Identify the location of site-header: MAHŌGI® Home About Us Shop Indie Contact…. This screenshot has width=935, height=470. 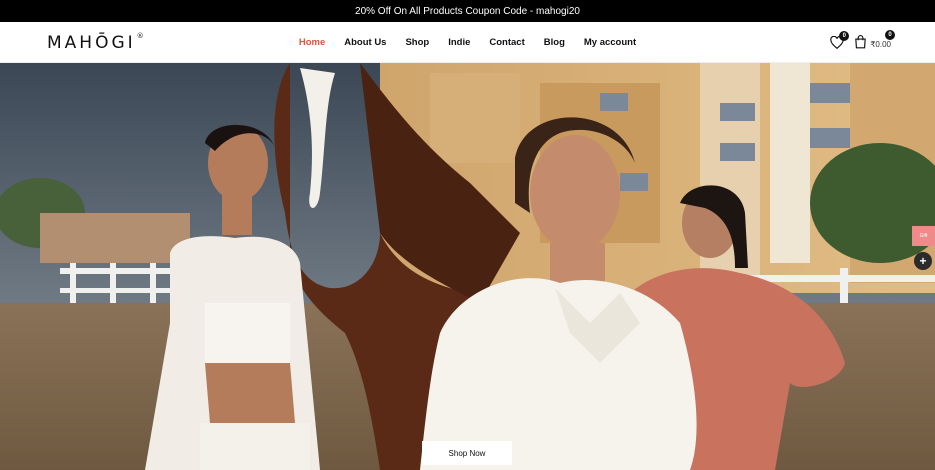
(467, 42).